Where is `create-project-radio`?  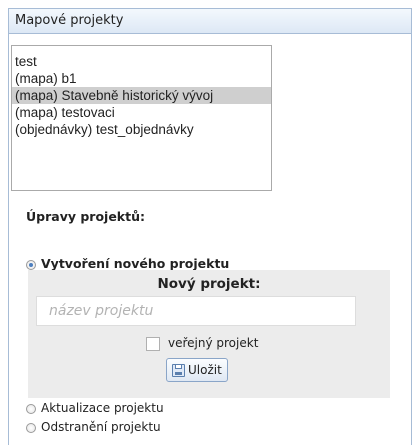
create-project-radio is located at coordinates (31, 264).